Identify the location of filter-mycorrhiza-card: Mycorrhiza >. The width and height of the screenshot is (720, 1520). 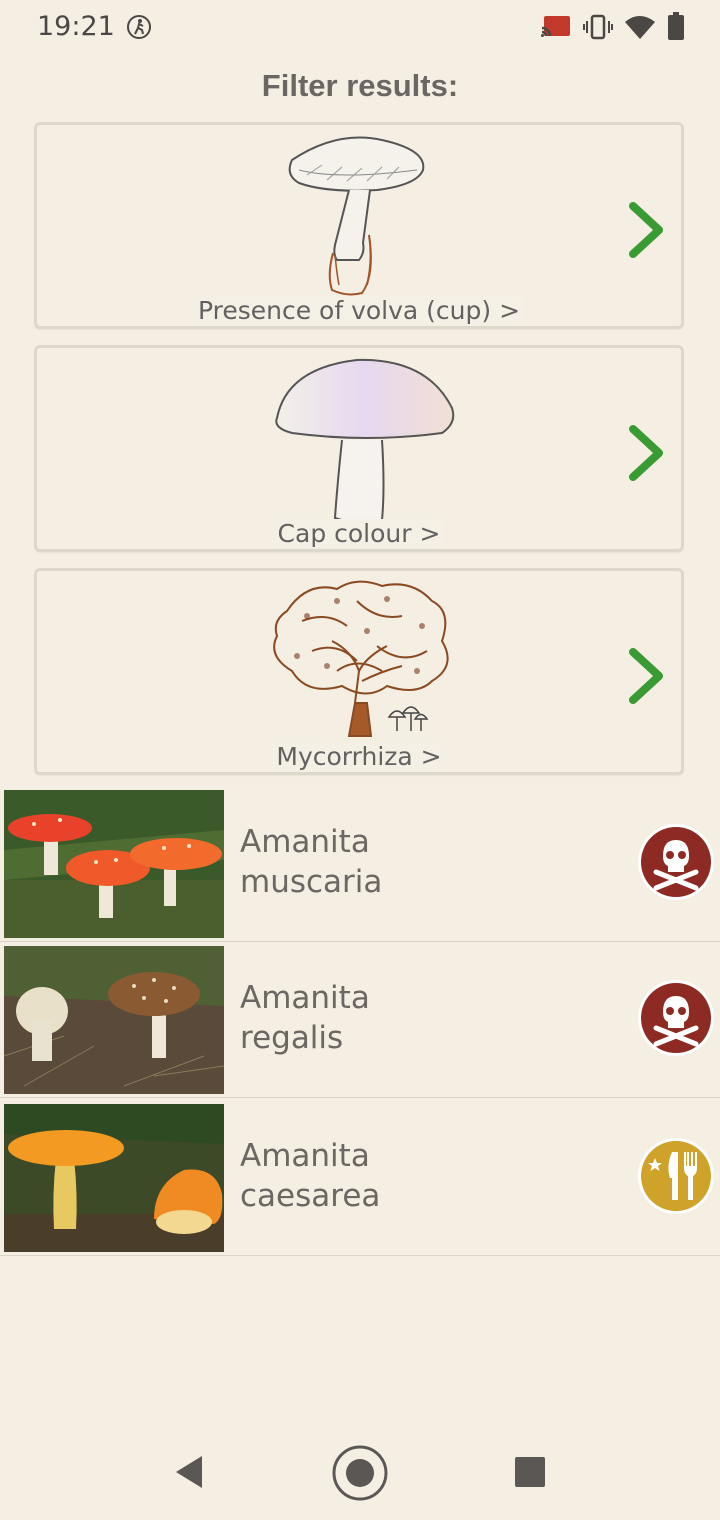
(359, 671).